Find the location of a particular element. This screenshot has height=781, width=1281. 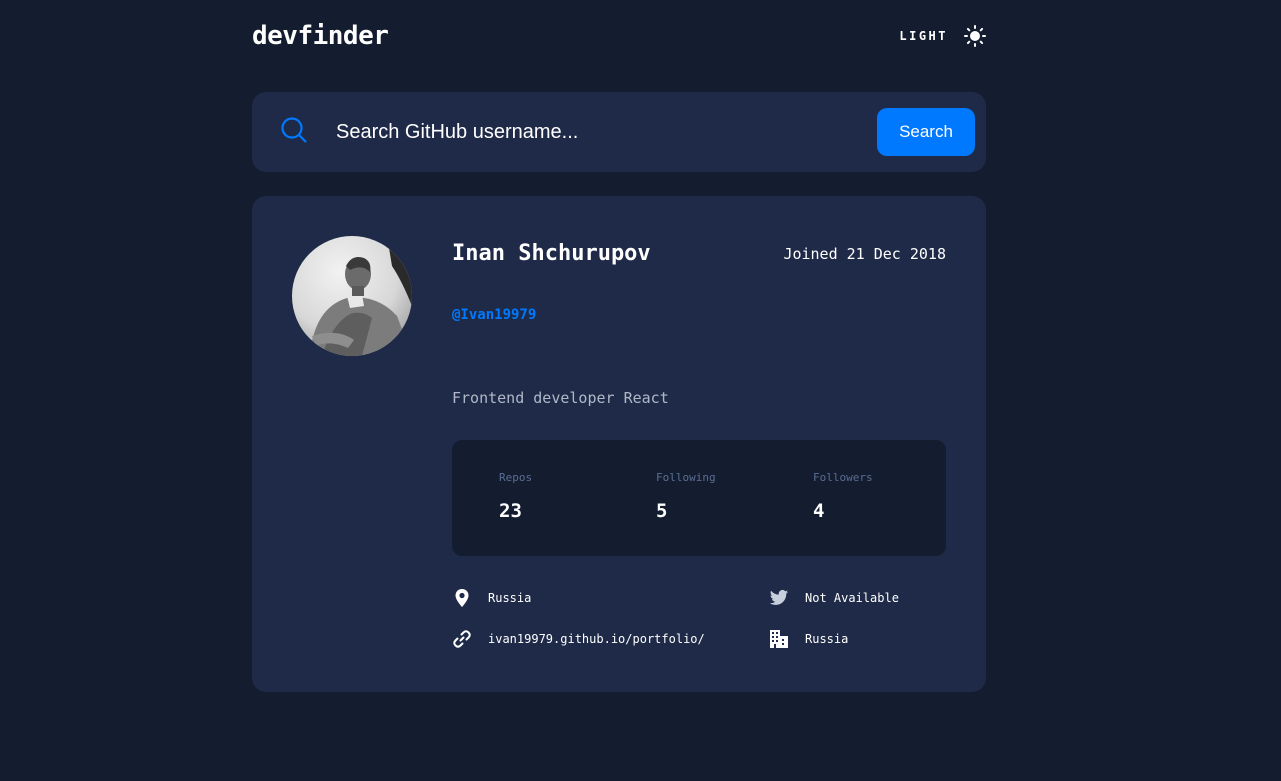

website-link: ivan19979.github.io/portfolio/ is located at coordinates (596, 639).